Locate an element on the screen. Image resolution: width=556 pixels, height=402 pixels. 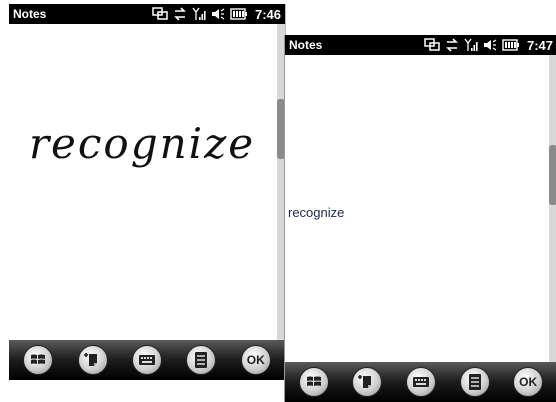
scrollbar-thumb is located at coordinates (552, 175).